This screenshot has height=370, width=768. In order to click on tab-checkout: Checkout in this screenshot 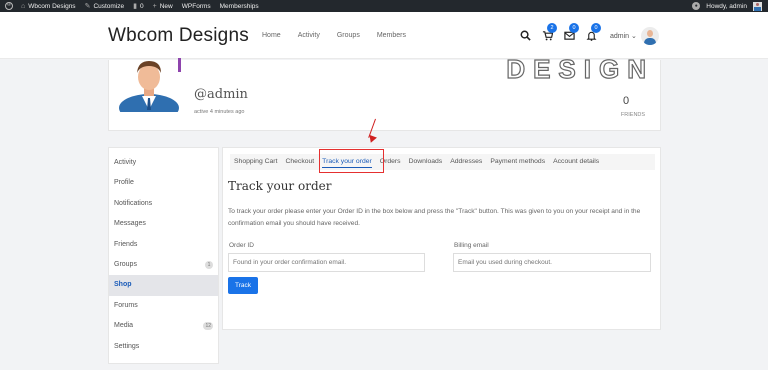, I will do `click(299, 162)`.